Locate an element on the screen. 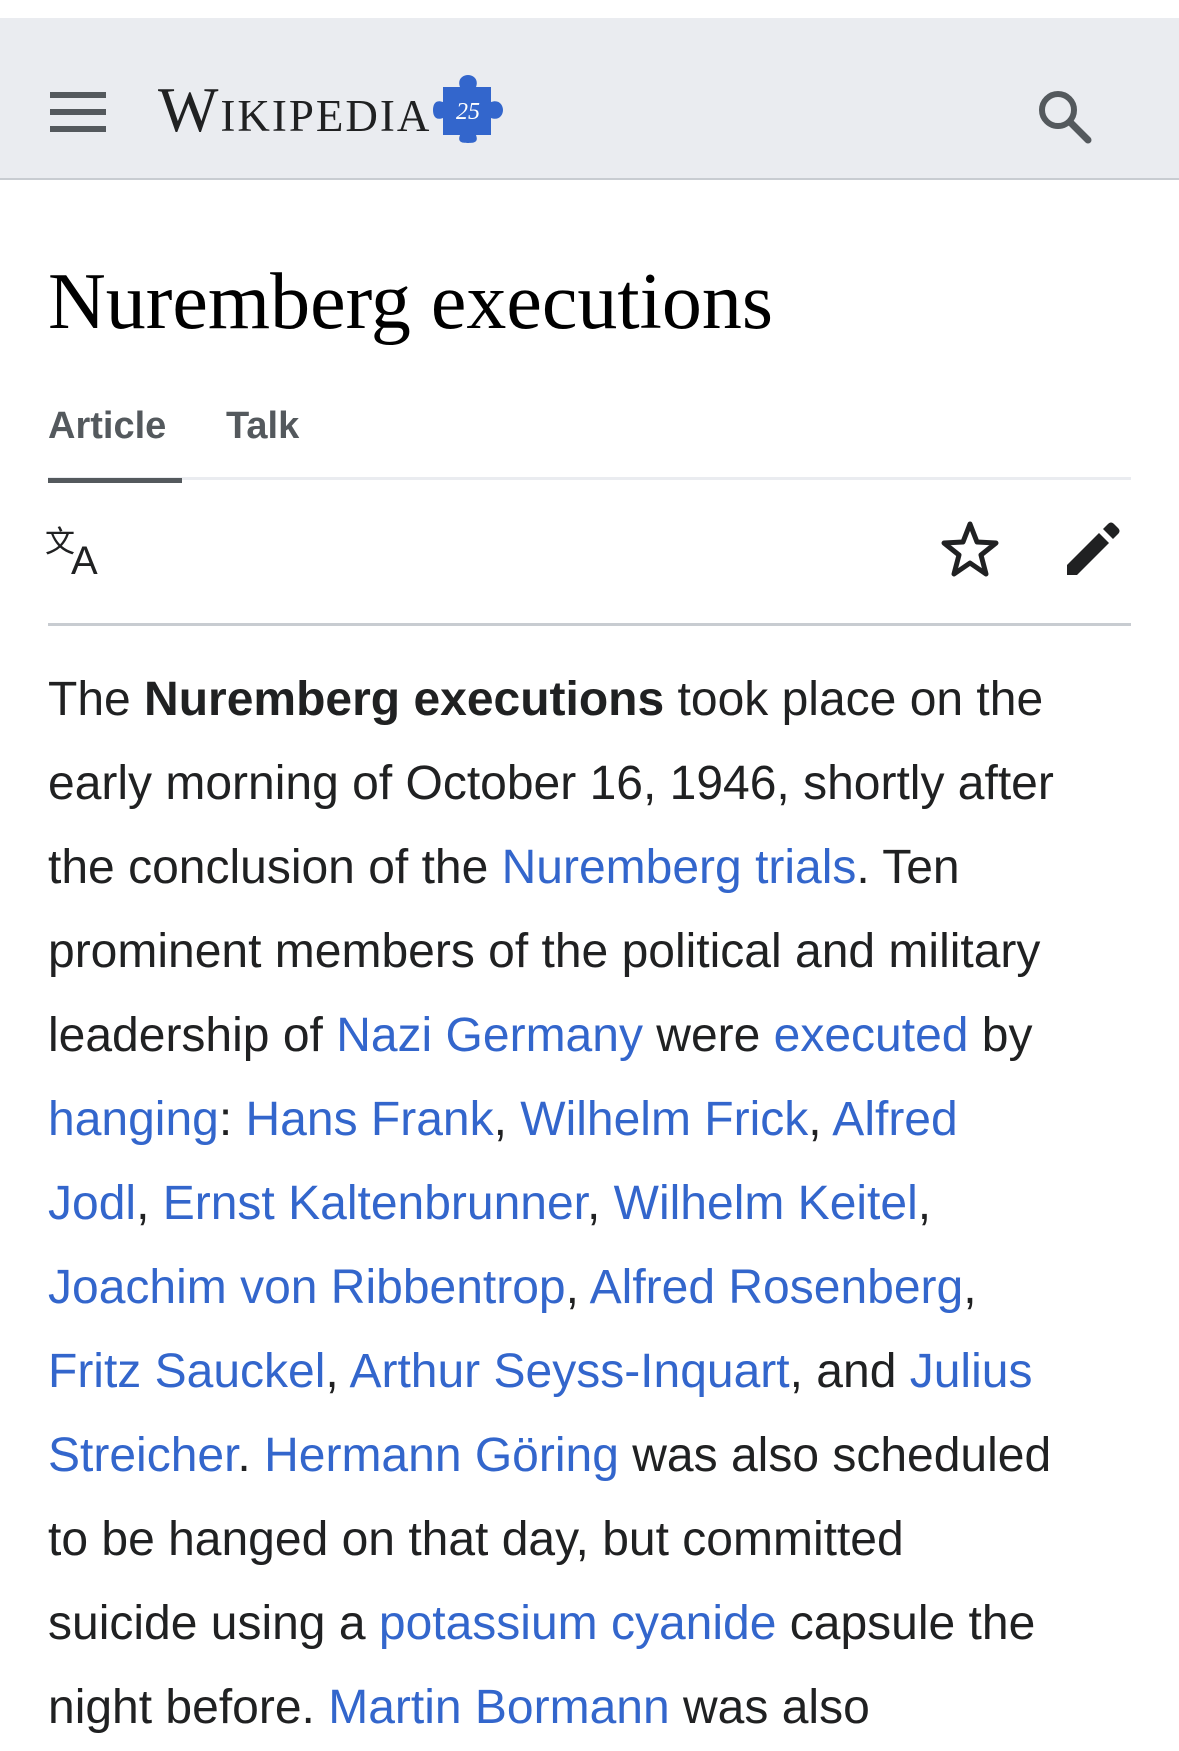  link-potassium-cyanide: potassium cyanide is located at coordinates (578, 1623).